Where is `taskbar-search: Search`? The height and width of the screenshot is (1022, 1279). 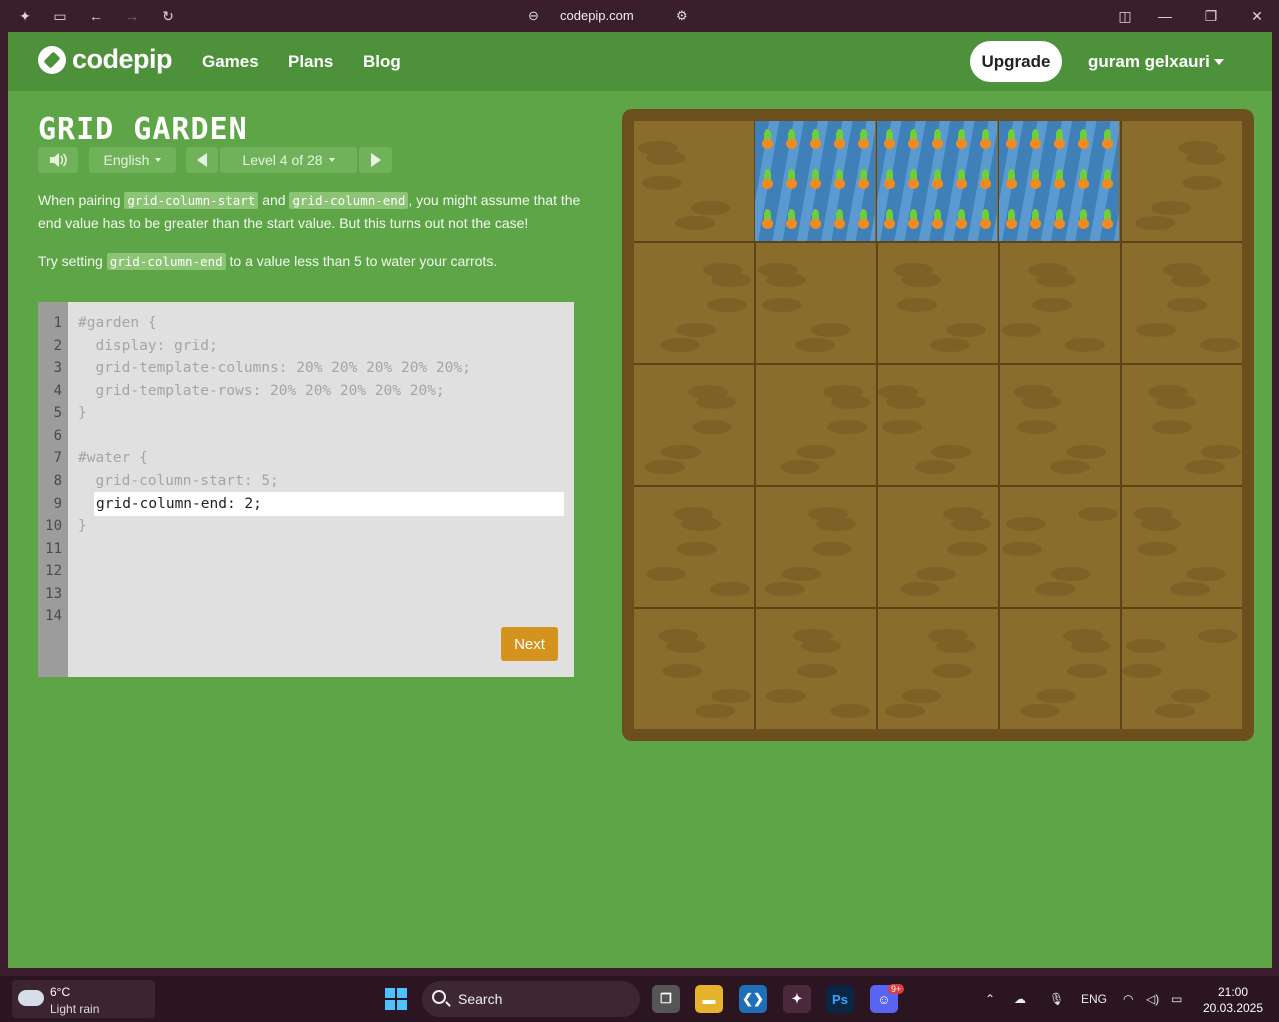
taskbar-search: Search is located at coordinates (531, 999).